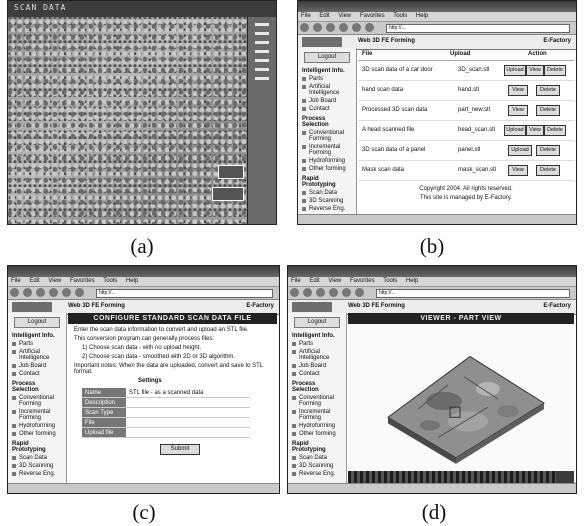  What do you see at coordinates (188, 393) in the screenshot?
I see `field-input: STL file - as a scanned data` at bounding box center [188, 393].